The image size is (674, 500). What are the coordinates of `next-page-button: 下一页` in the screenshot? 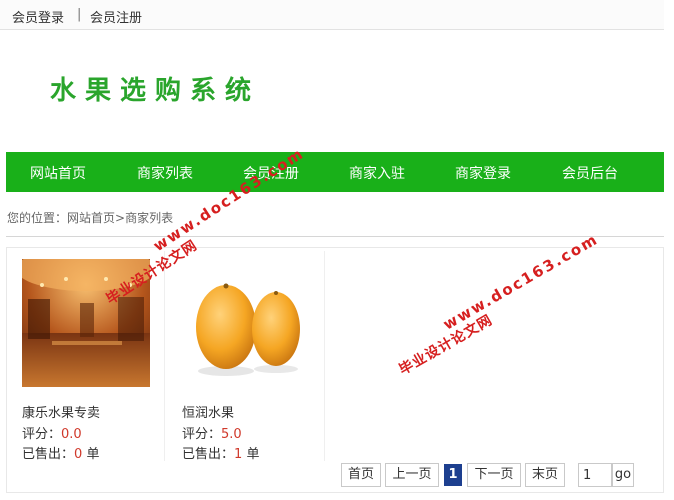 It's located at (494, 475).